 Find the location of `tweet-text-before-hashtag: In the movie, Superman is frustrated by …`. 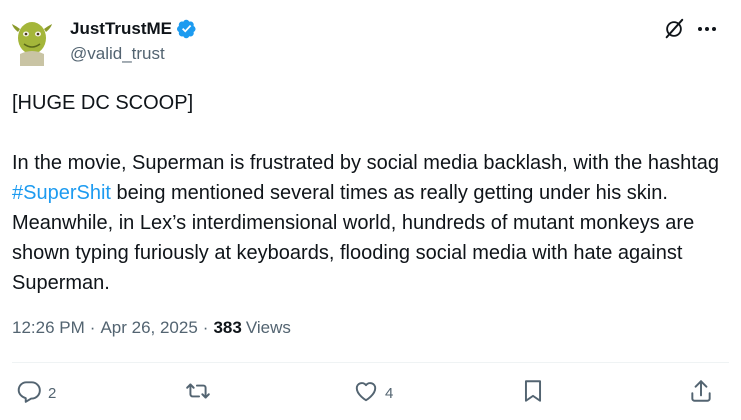

tweet-text-before-hashtag: In the movie, Superman is frustrated by … is located at coordinates (366, 163).